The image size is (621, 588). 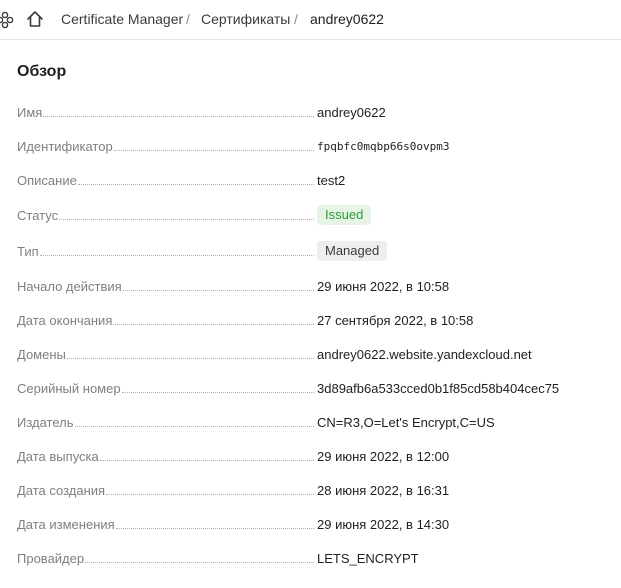 What do you see at coordinates (312, 558) in the screenshot?
I see `field-row-provider: Провайдер LETS_ENCRYPT` at bounding box center [312, 558].